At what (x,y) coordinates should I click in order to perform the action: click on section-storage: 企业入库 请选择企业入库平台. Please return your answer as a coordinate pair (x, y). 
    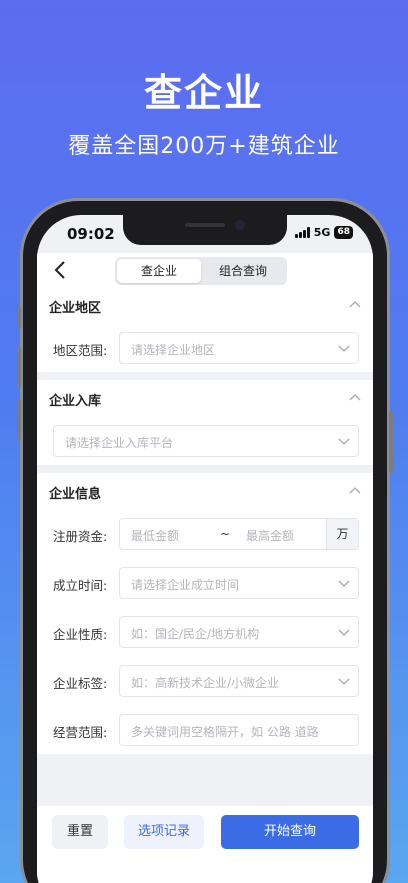
    Looking at the image, I should click on (205, 422).